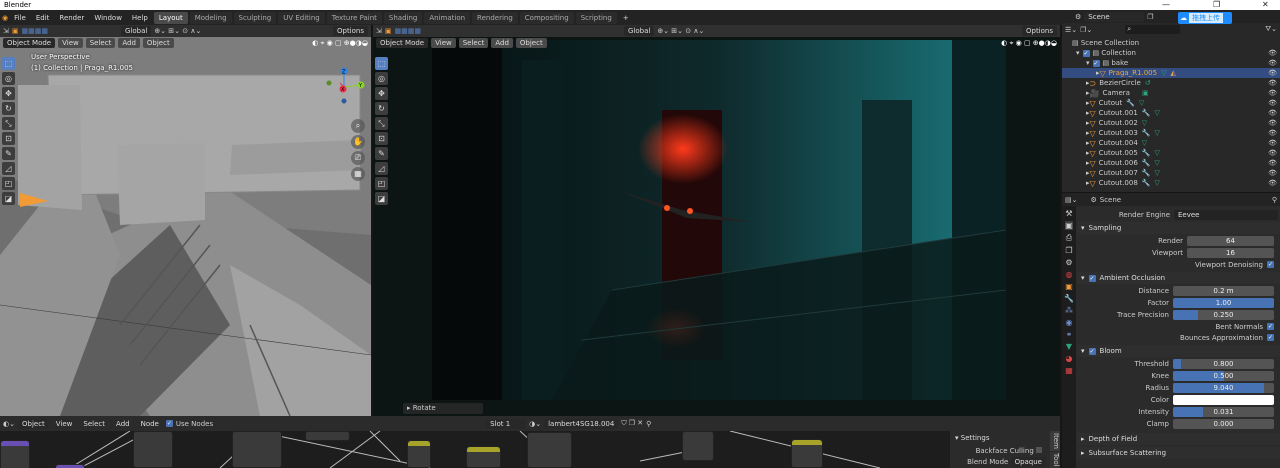  Describe the element at coordinates (340, 43) in the screenshot. I see `shading-mode-icons: ◐ ⌖ ◉ ▢ ⊕●◑◒` at that location.